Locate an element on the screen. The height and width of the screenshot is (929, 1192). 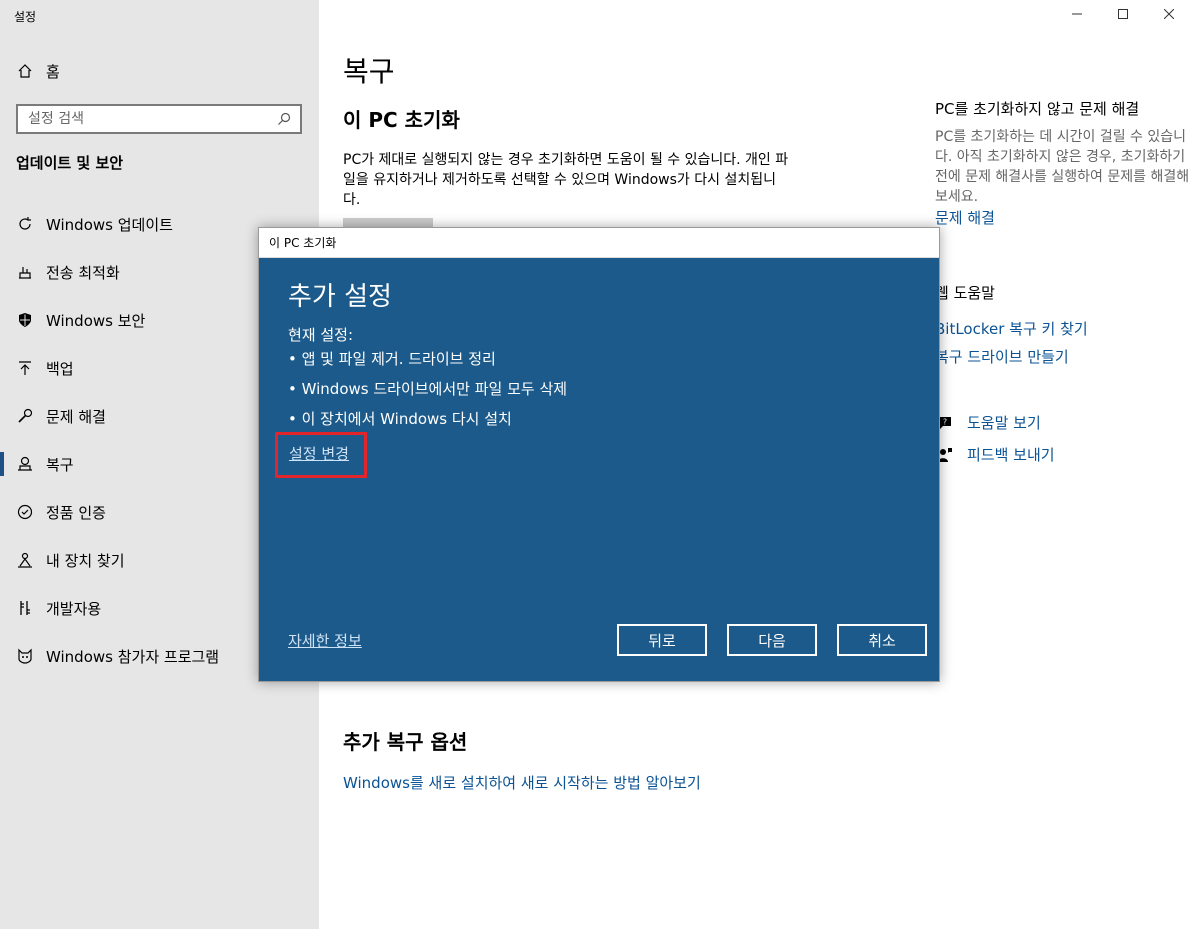
feedback-link: 피드백 보내기 is located at coordinates (995, 454).